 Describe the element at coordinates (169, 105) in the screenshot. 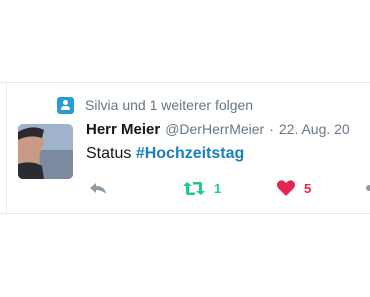

I see `social-context-text: Silvia und 1 weiterer folgen` at that location.